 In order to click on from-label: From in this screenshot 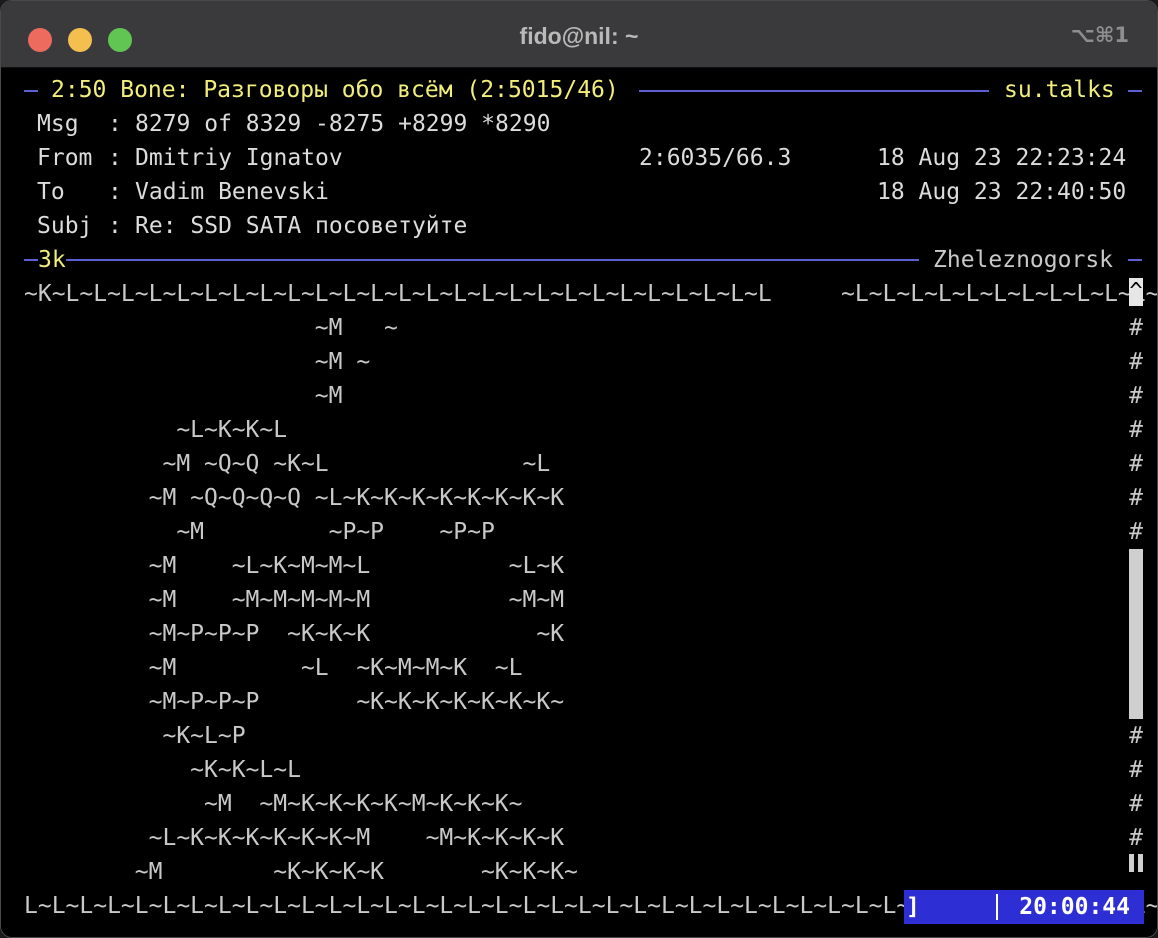, I will do `click(65, 158)`.